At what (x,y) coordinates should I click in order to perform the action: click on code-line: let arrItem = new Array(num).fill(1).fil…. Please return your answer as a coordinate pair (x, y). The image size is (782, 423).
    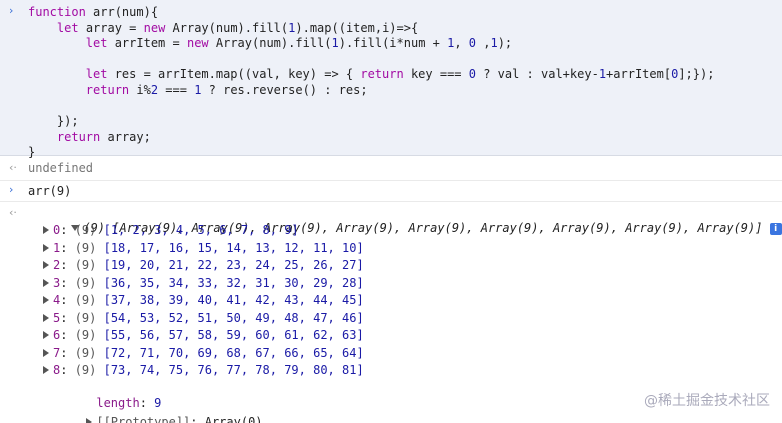
    Looking at the image, I should click on (270, 43).